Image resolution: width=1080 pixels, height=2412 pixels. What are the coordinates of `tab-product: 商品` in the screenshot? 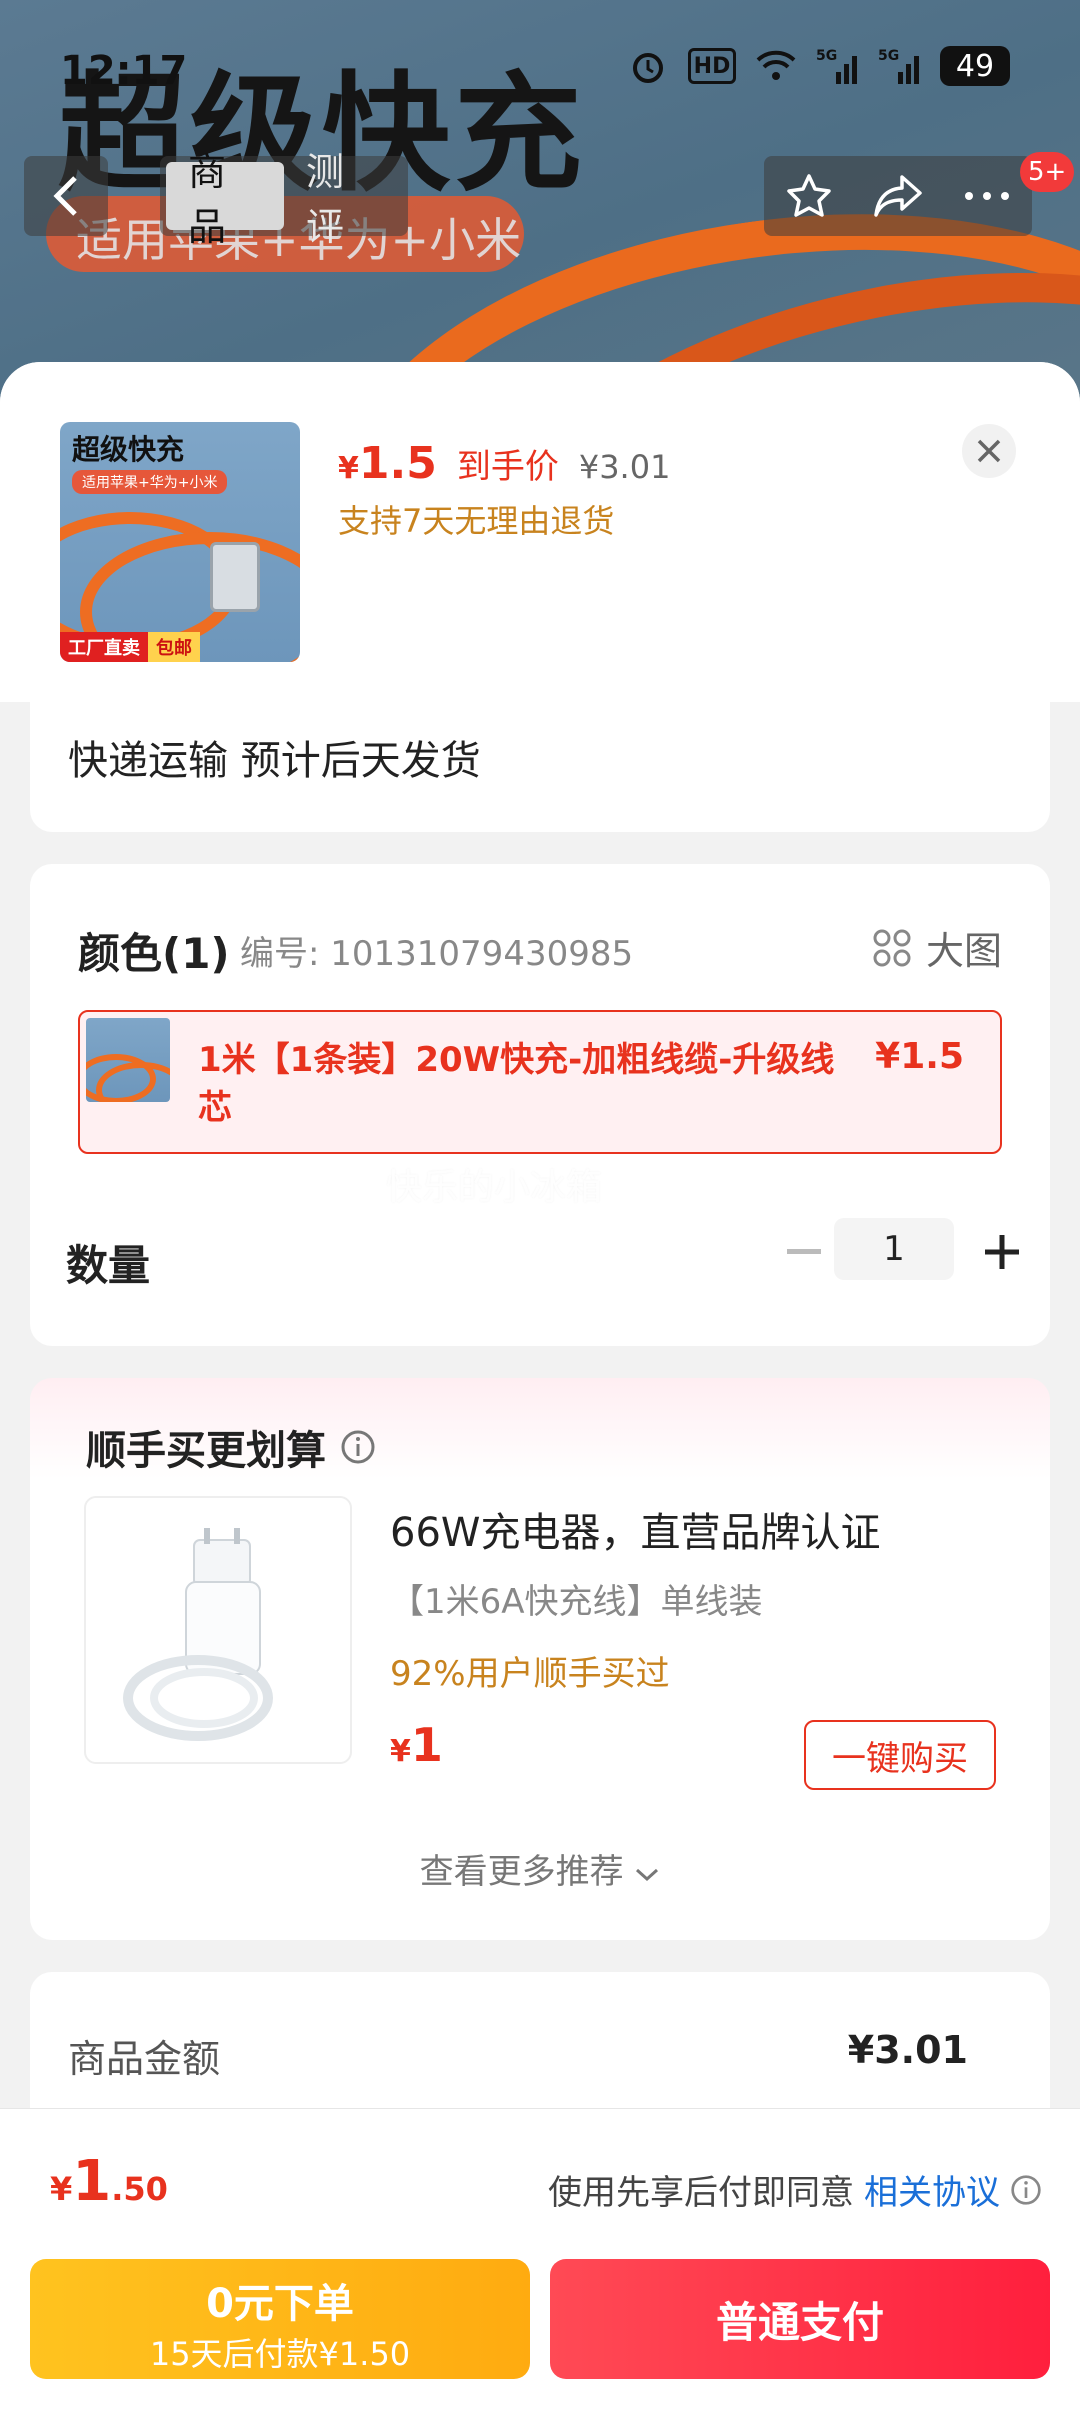 It's located at (225, 199).